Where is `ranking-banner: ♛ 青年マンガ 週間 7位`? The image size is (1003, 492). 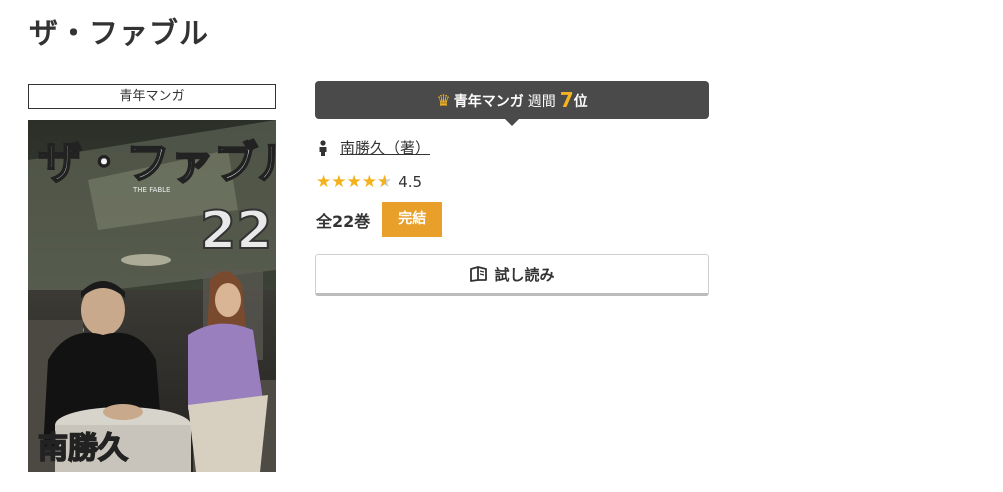
ranking-banner: ♛ 青年マンガ 週間 7位 is located at coordinates (512, 103).